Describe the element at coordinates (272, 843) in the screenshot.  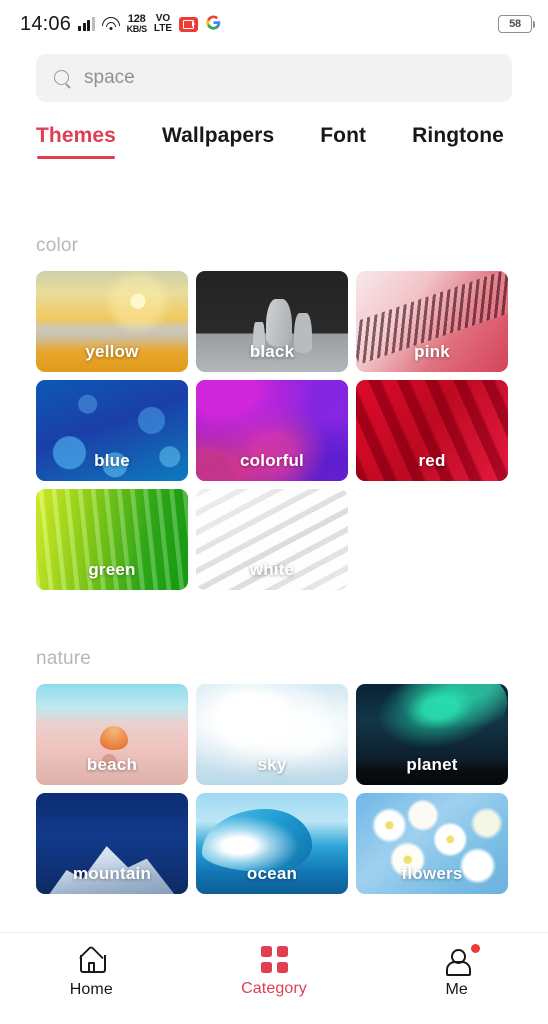
I see `tile-ocean: ocean` at that location.